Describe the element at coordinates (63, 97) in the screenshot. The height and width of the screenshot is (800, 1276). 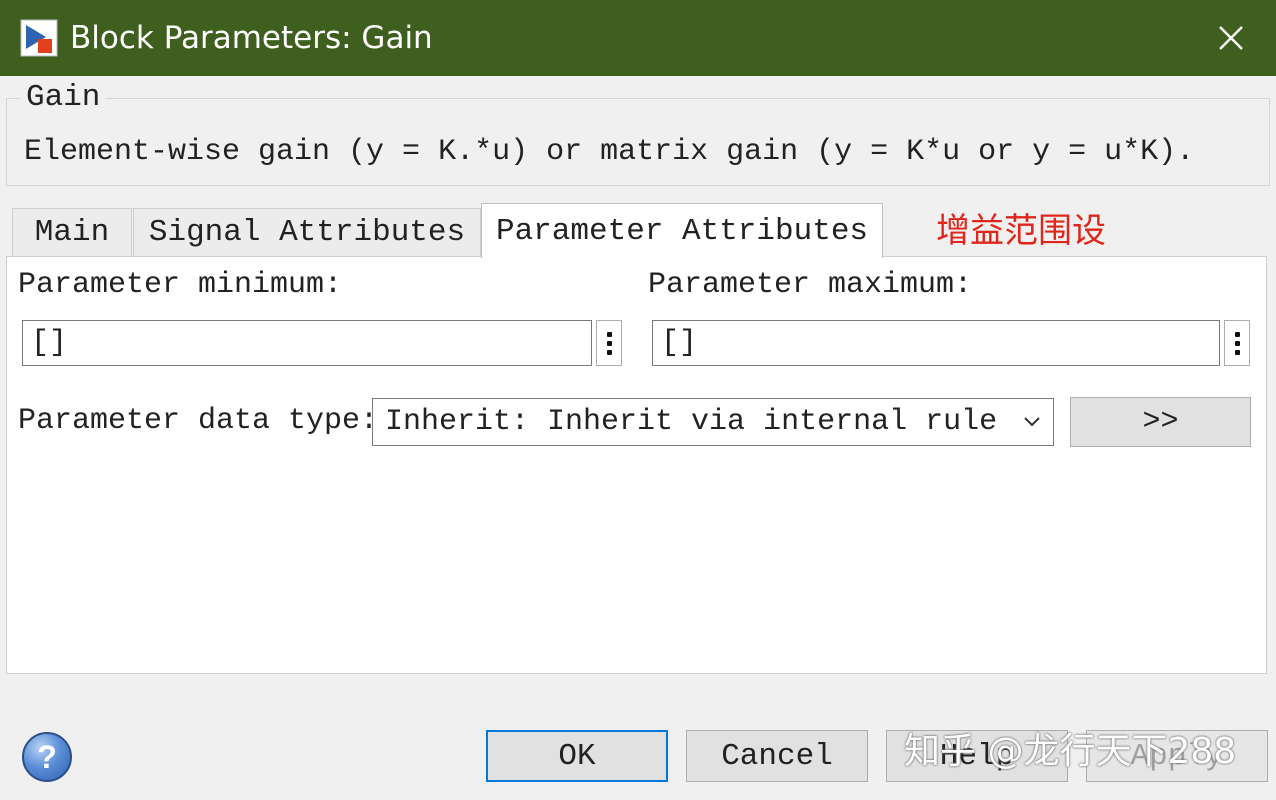
I see `description-legend: Gain` at that location.